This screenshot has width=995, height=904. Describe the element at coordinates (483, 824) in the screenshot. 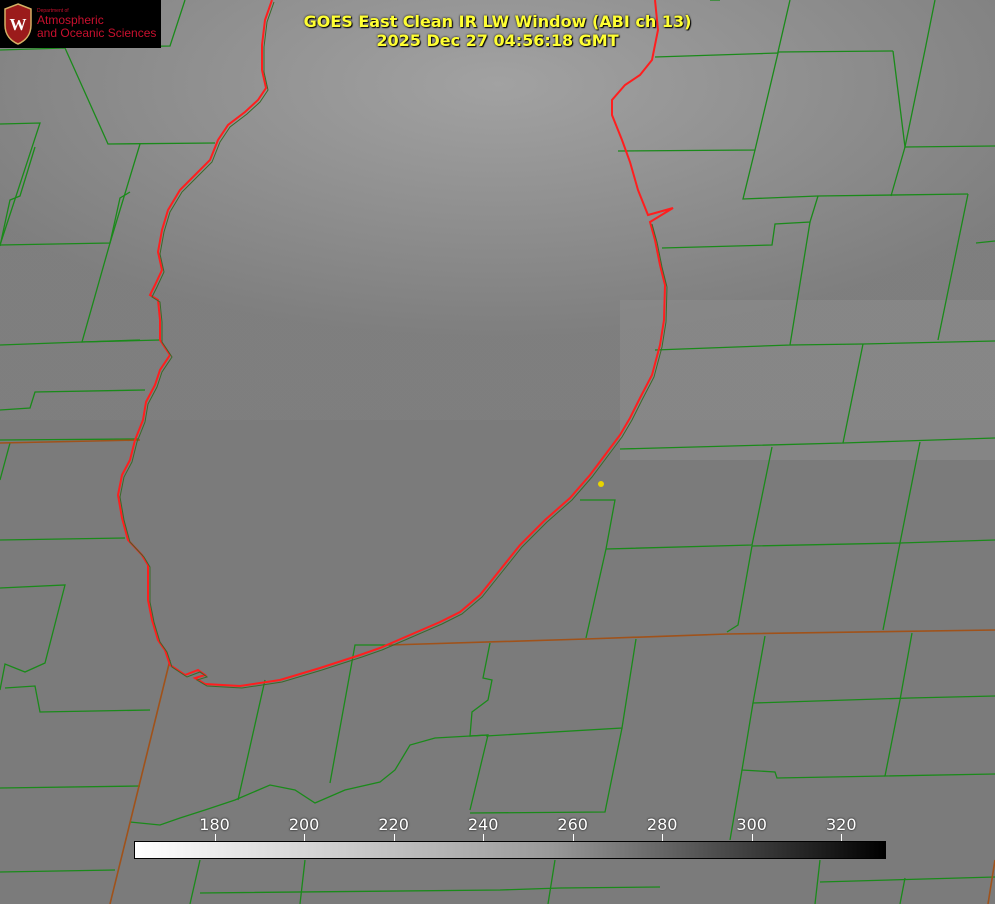

I see `colorbar-tick-label: 240` at that location.